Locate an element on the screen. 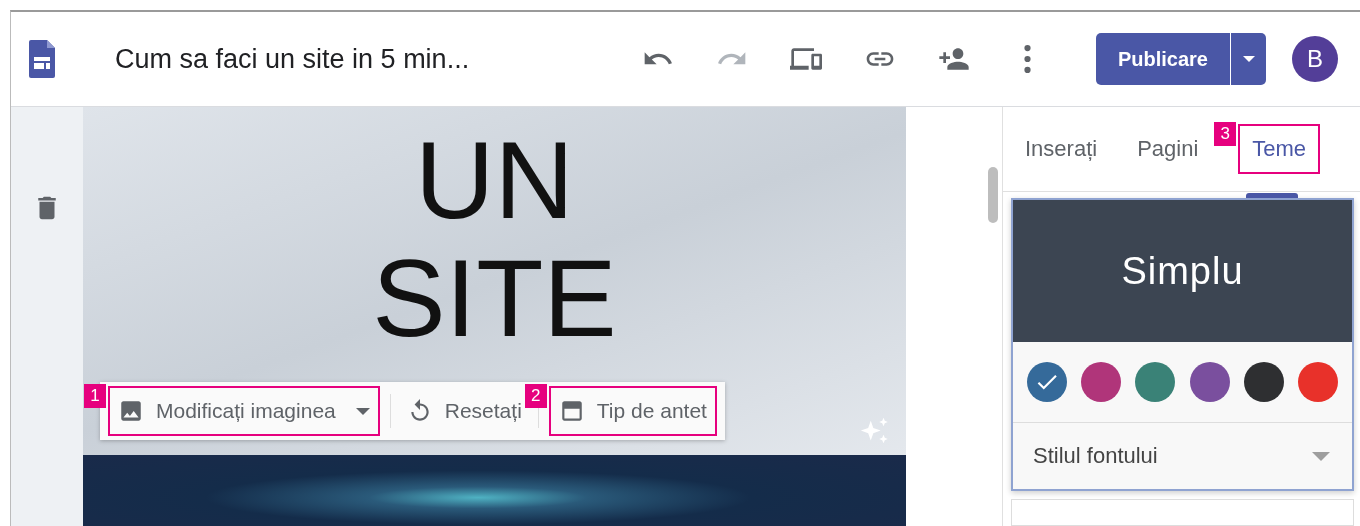  theme-preview: Simplu is located at coordinates (1182, 271).